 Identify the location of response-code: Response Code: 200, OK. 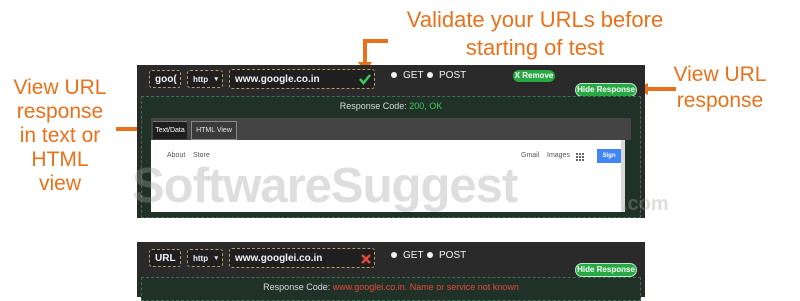
(391, 106).